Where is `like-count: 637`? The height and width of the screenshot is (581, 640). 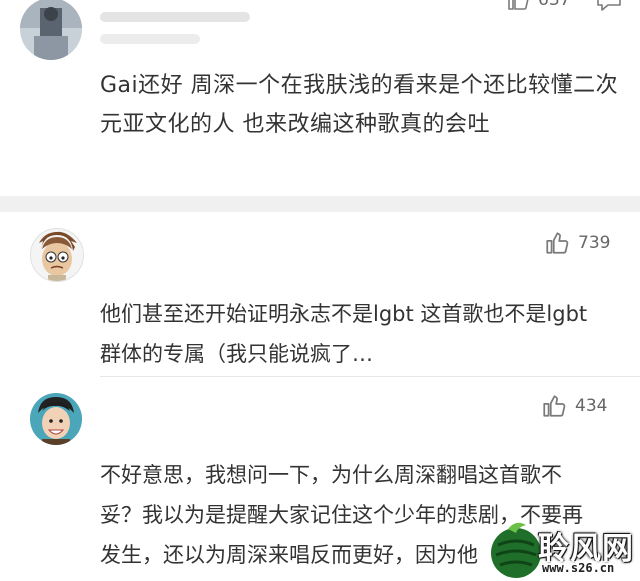 like-count: 637 is located at coordinates (554, 5).